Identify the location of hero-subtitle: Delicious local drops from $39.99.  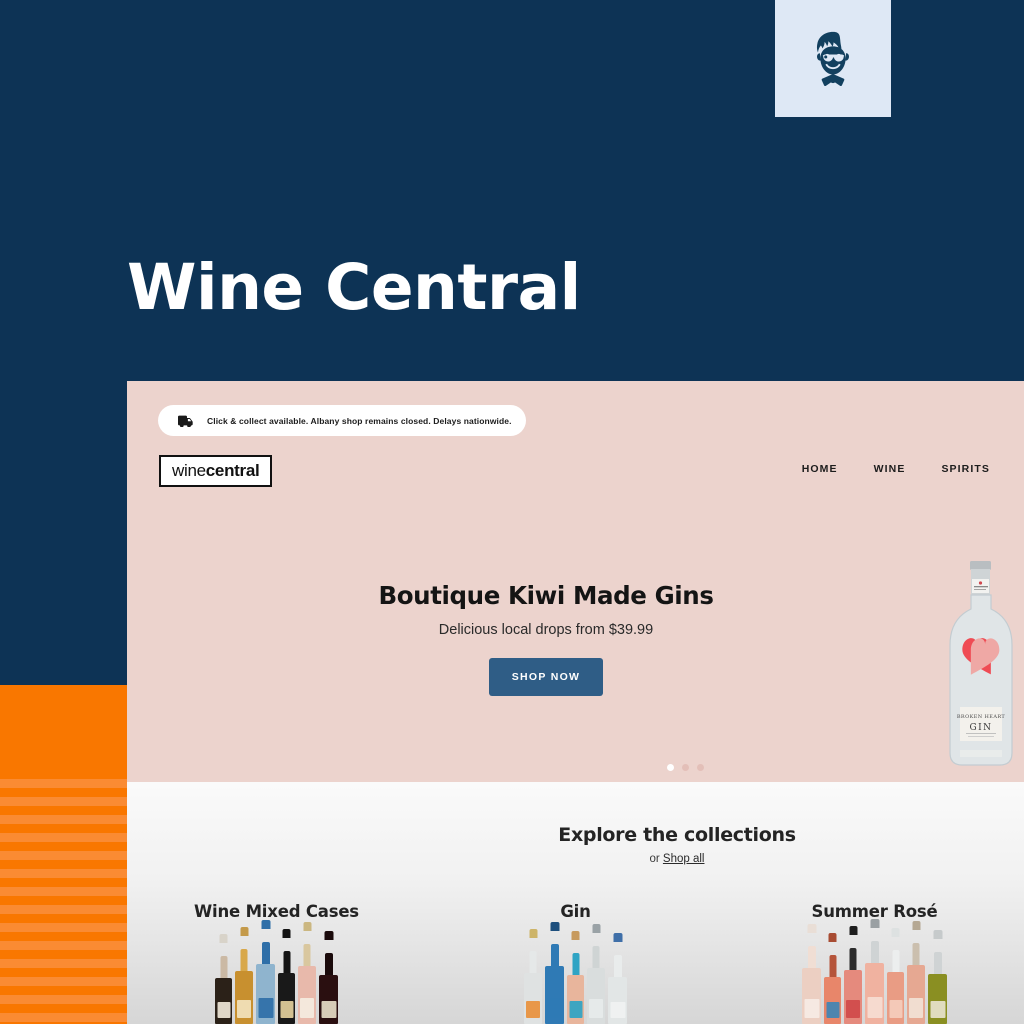
(546, 630).